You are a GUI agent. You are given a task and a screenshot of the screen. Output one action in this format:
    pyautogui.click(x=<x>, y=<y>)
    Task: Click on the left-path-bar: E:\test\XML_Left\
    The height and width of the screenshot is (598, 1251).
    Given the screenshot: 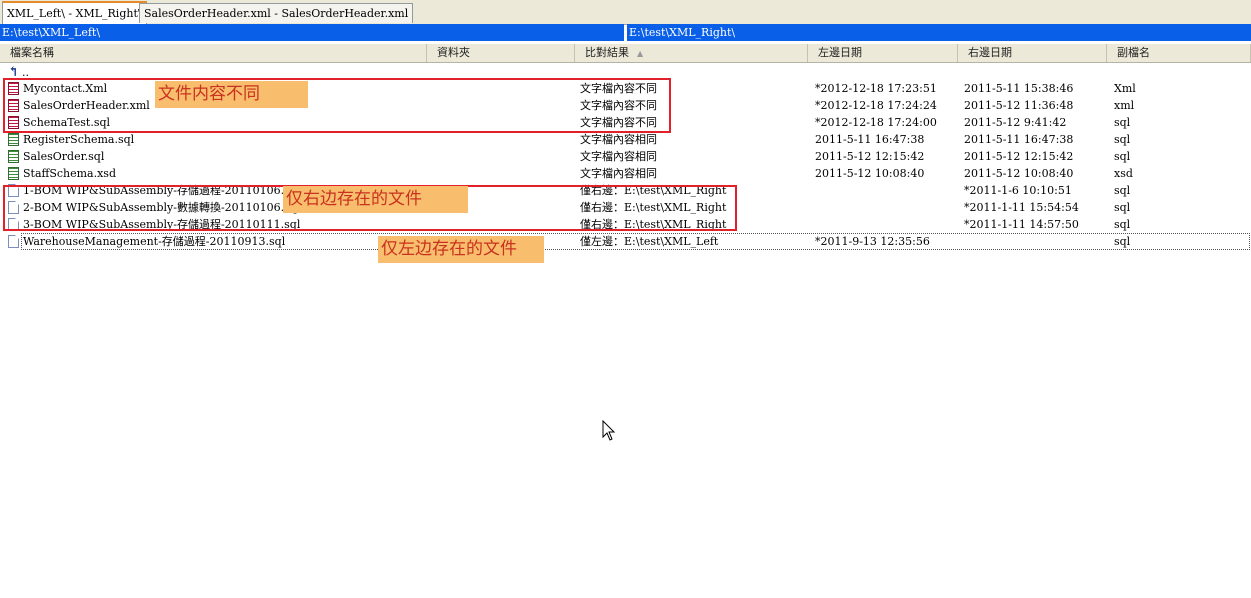 What is the action you would take?
    pyautogui.click(x=312, y=32)
    